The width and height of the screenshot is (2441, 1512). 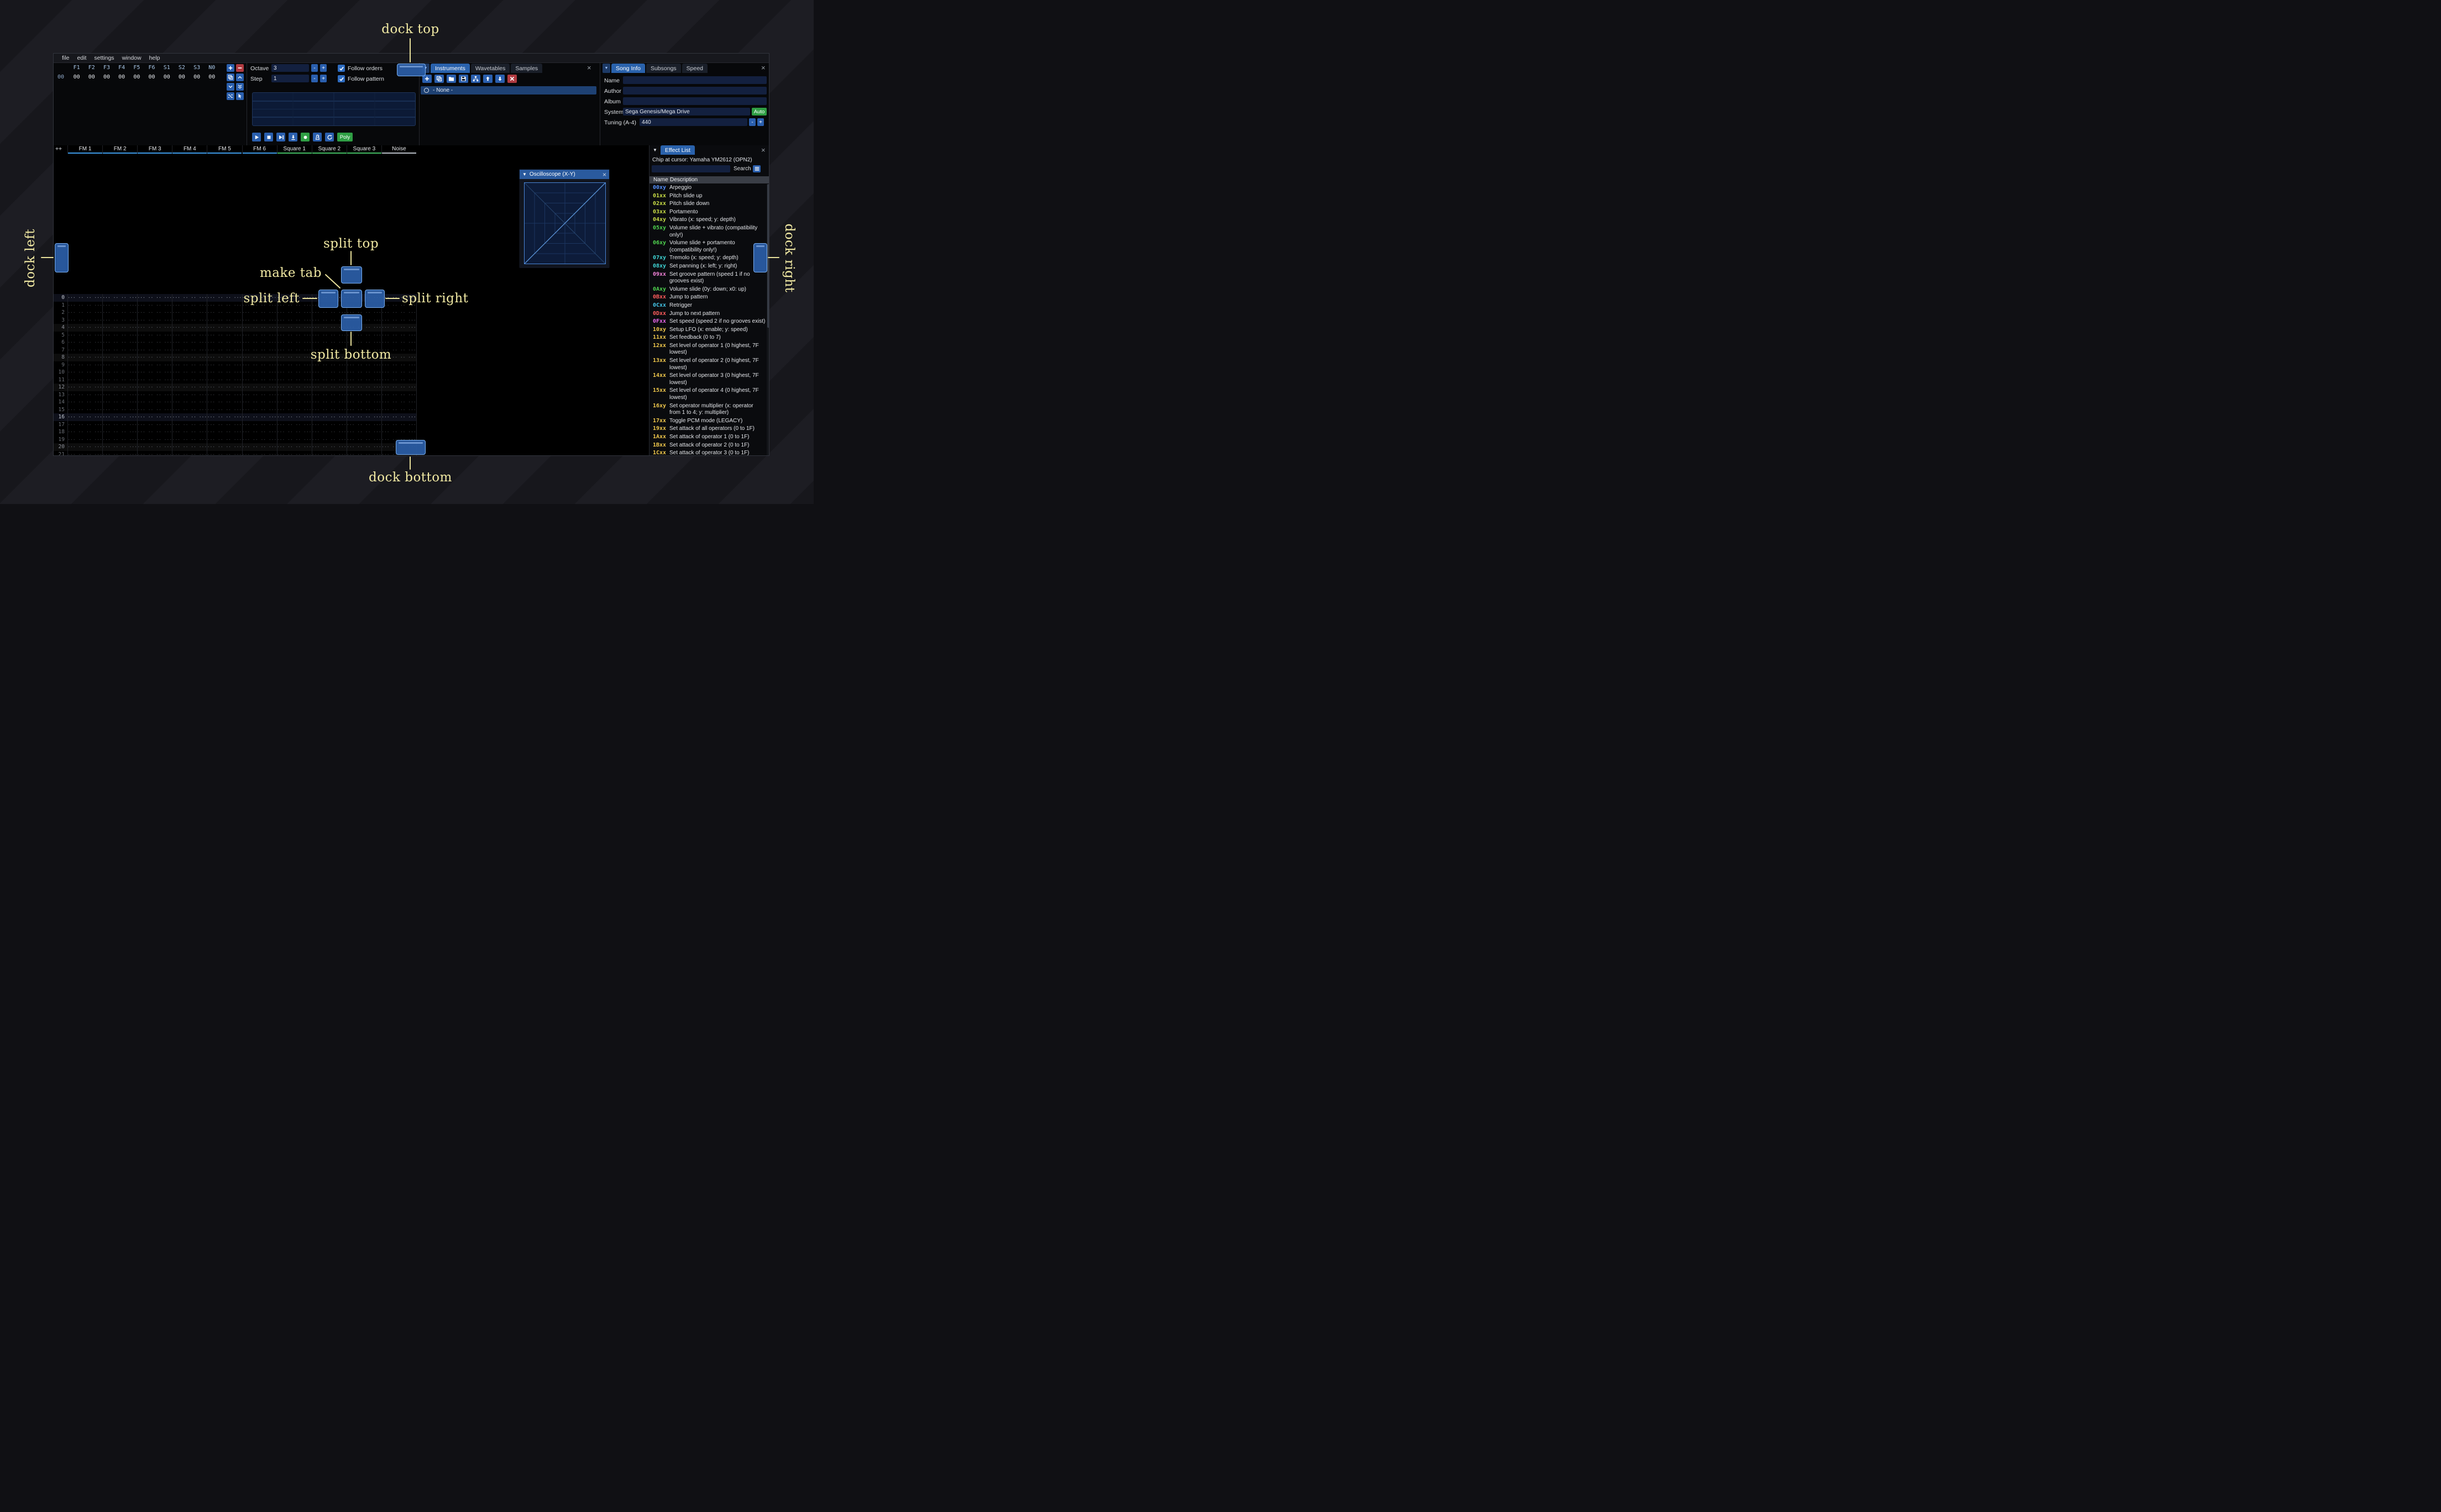 I want to click on channel-header-FM 4: FM 4, so click(x=189, y=149).